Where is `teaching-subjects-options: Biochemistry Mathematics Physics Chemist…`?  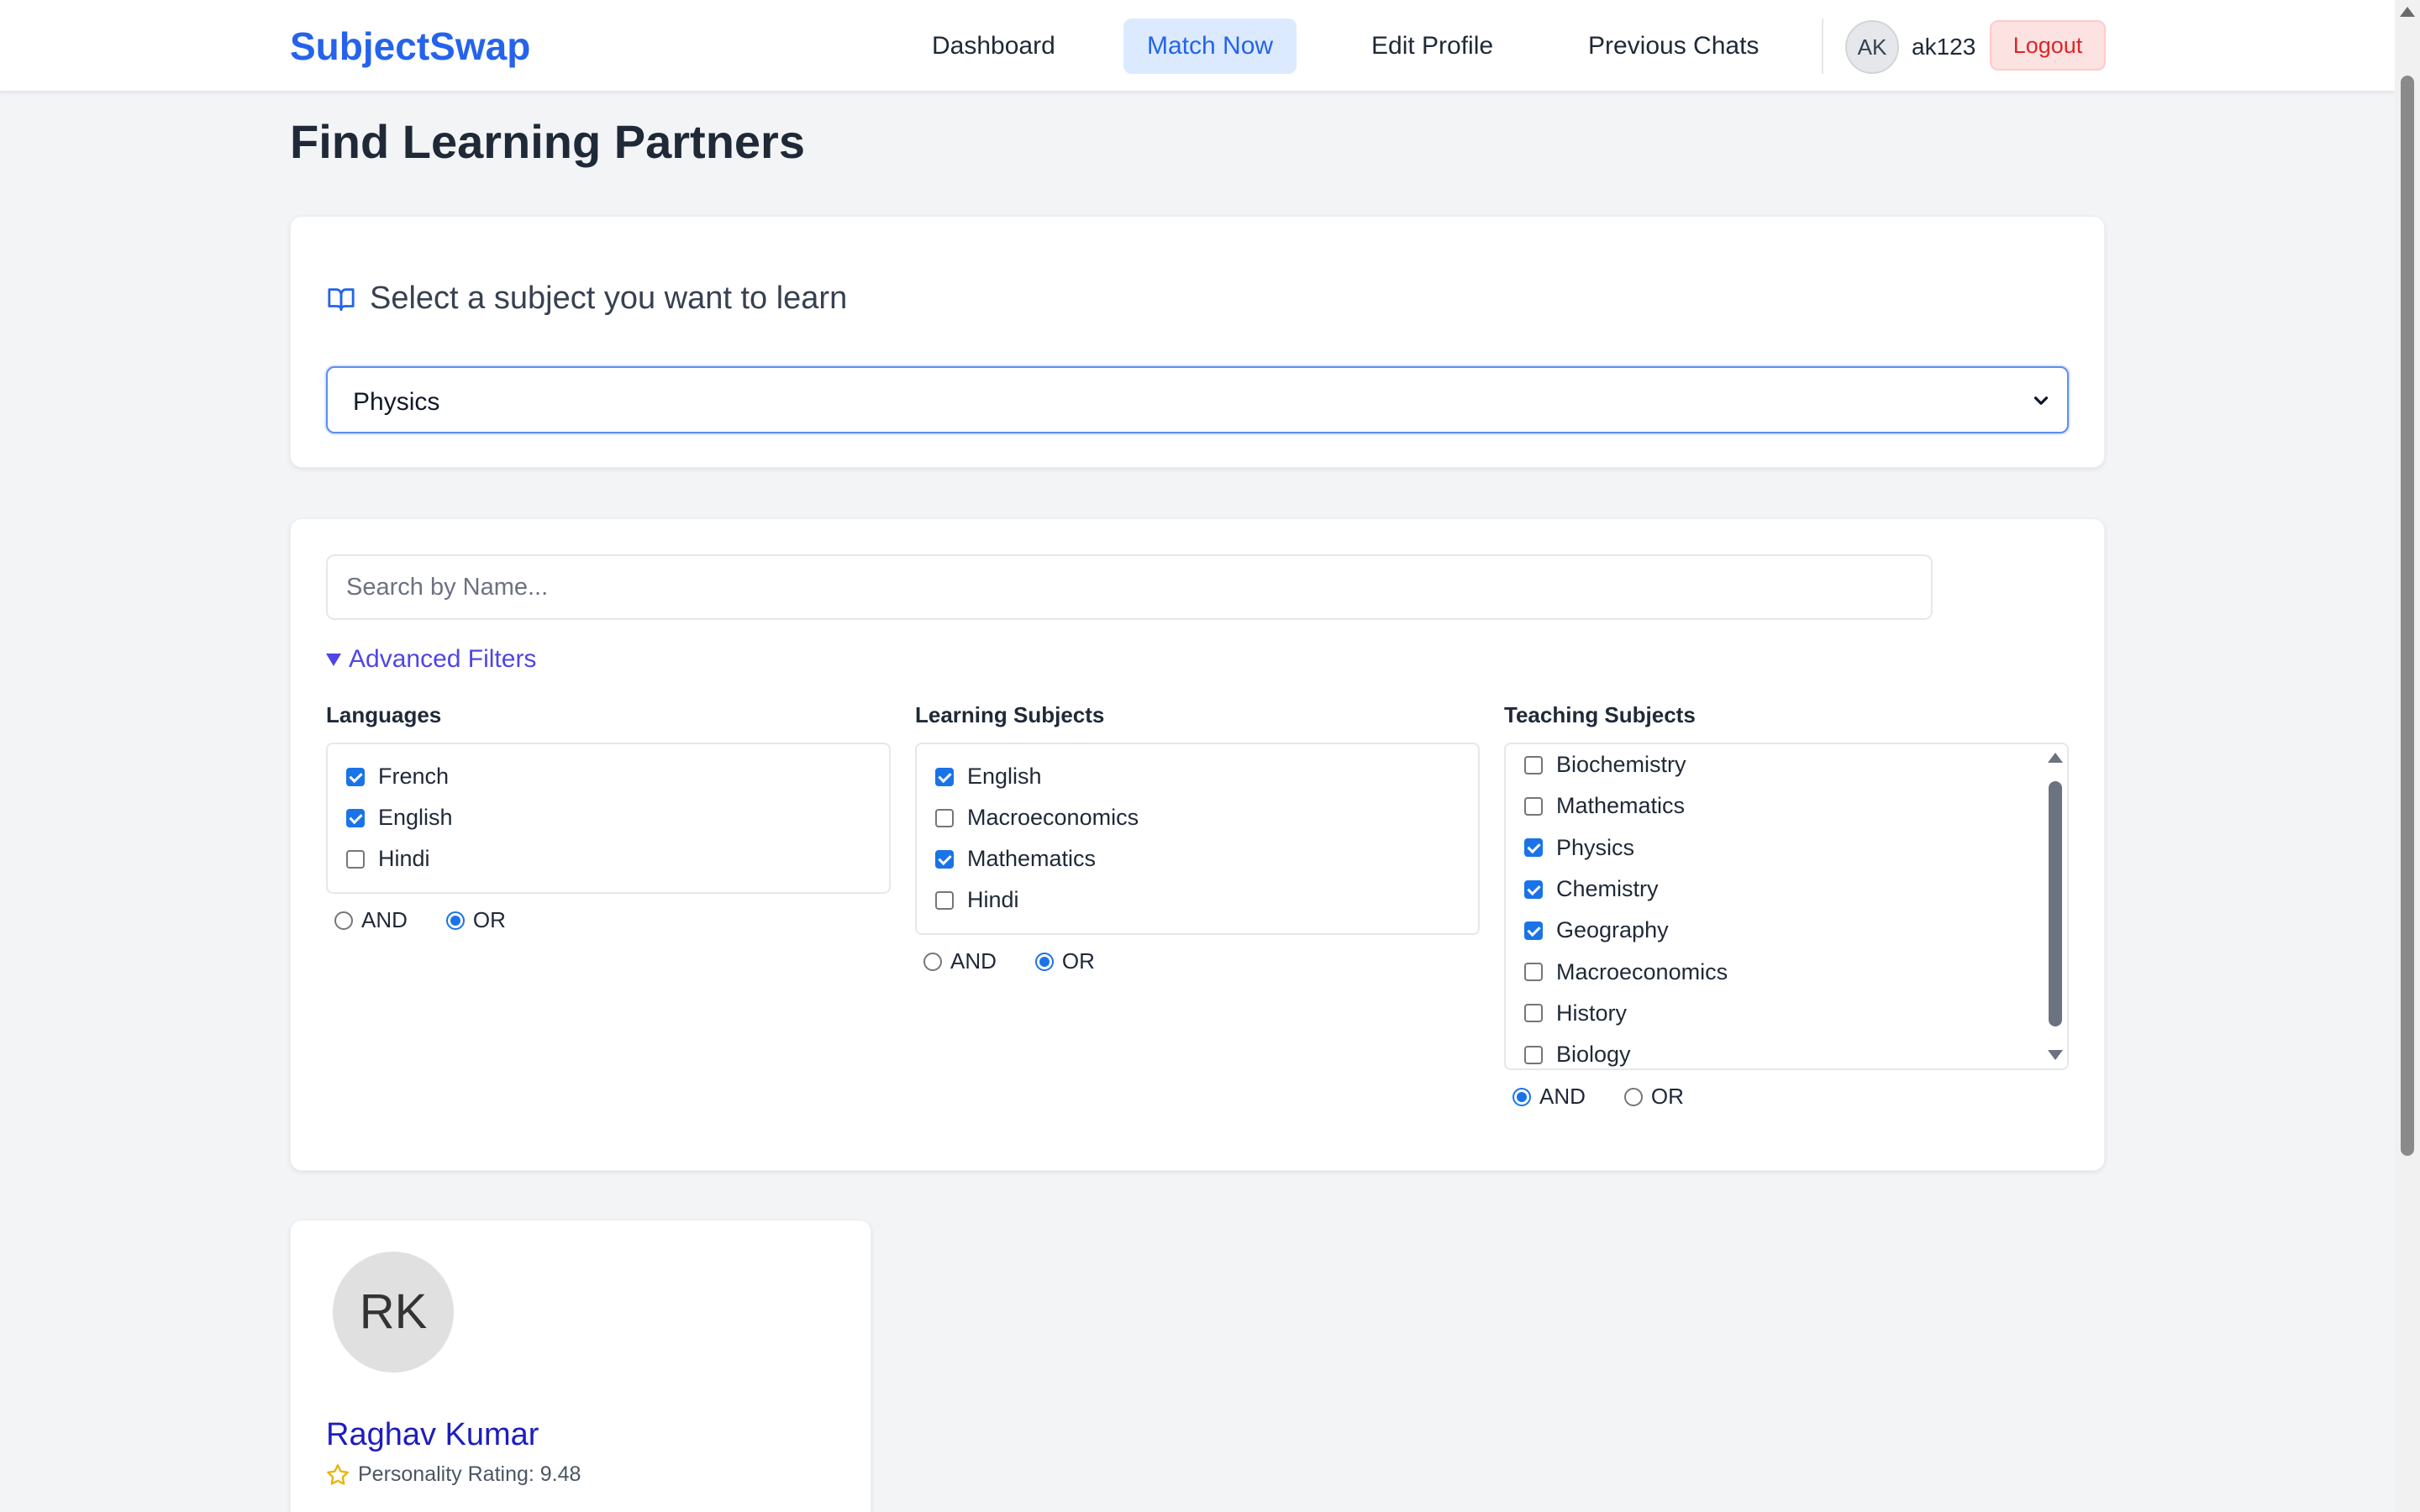 teaching-subjects-options: Biochemistry Mathematics Physics Chemist… is located at coordinates (1787, 906).